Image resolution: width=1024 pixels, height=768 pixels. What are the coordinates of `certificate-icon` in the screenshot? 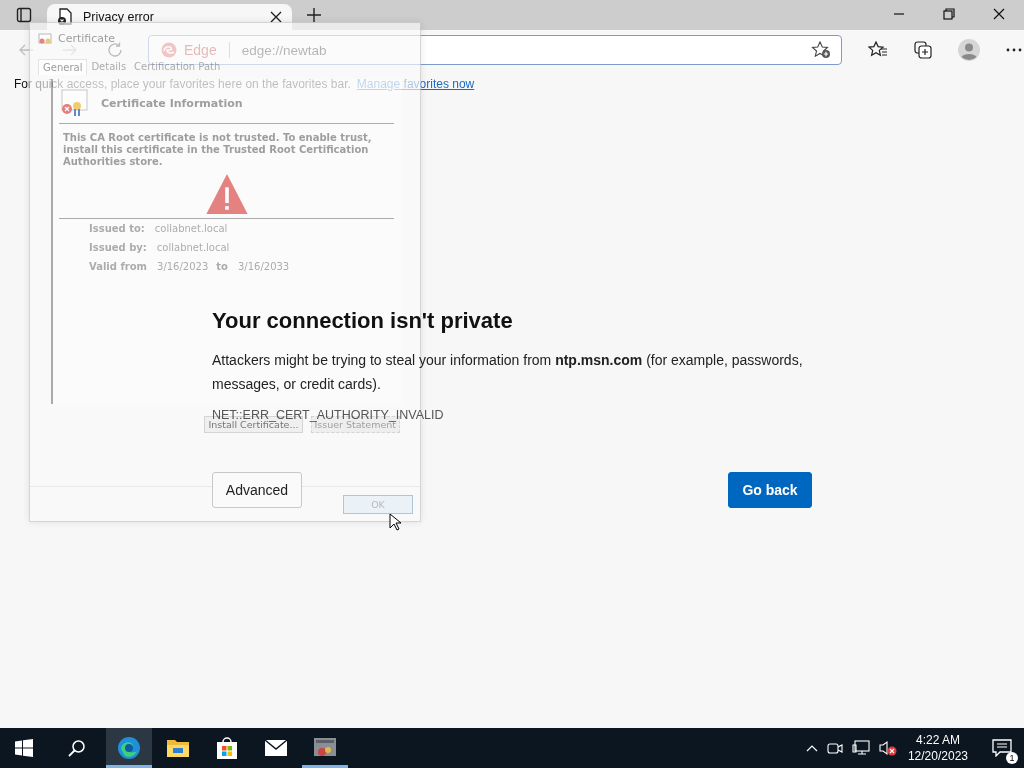 It's located at (45, 38).